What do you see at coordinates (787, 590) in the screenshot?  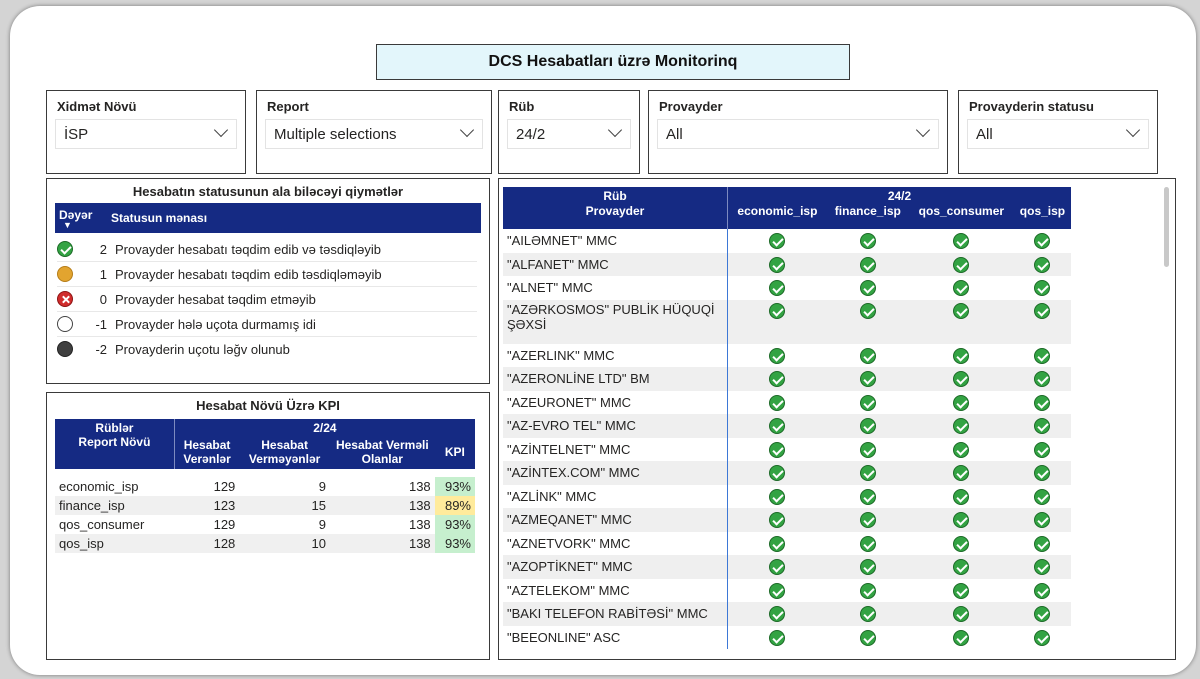 I see `provider-row: "AZTELEKOM" MMC` at bounding box center [787, 590].